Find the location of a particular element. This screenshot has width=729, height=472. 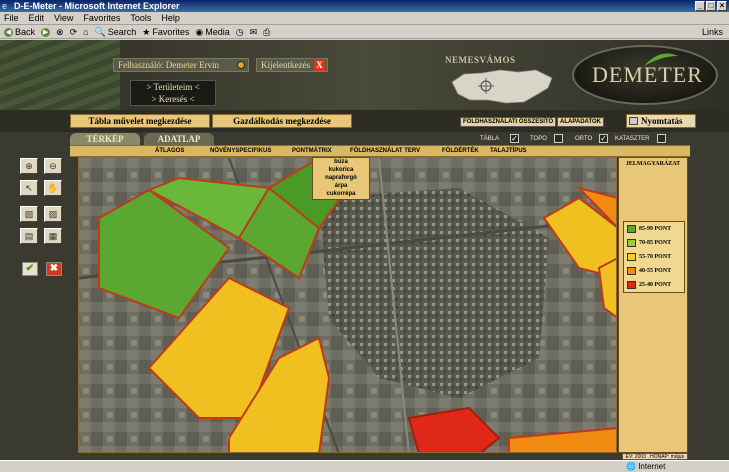

legend-item: 25-40 PONT is located at coordinates (649, 285).